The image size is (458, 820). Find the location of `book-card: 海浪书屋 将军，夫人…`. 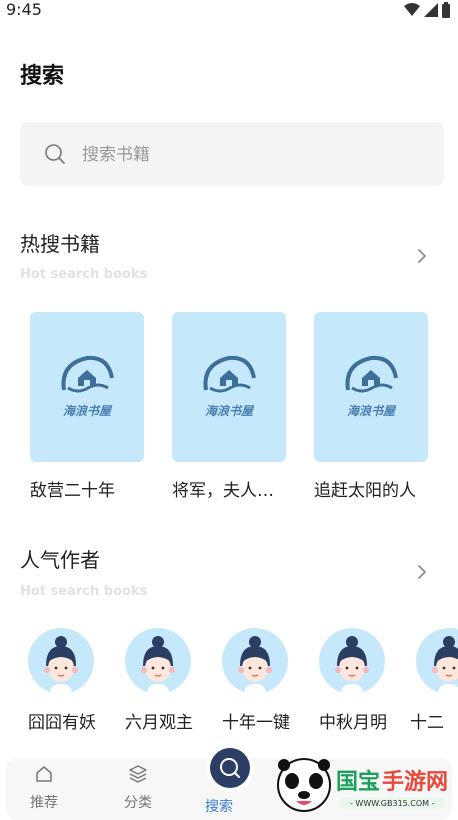

book-card: 海浪书屋 将军，夫人… is located at coordinates (229, 406).